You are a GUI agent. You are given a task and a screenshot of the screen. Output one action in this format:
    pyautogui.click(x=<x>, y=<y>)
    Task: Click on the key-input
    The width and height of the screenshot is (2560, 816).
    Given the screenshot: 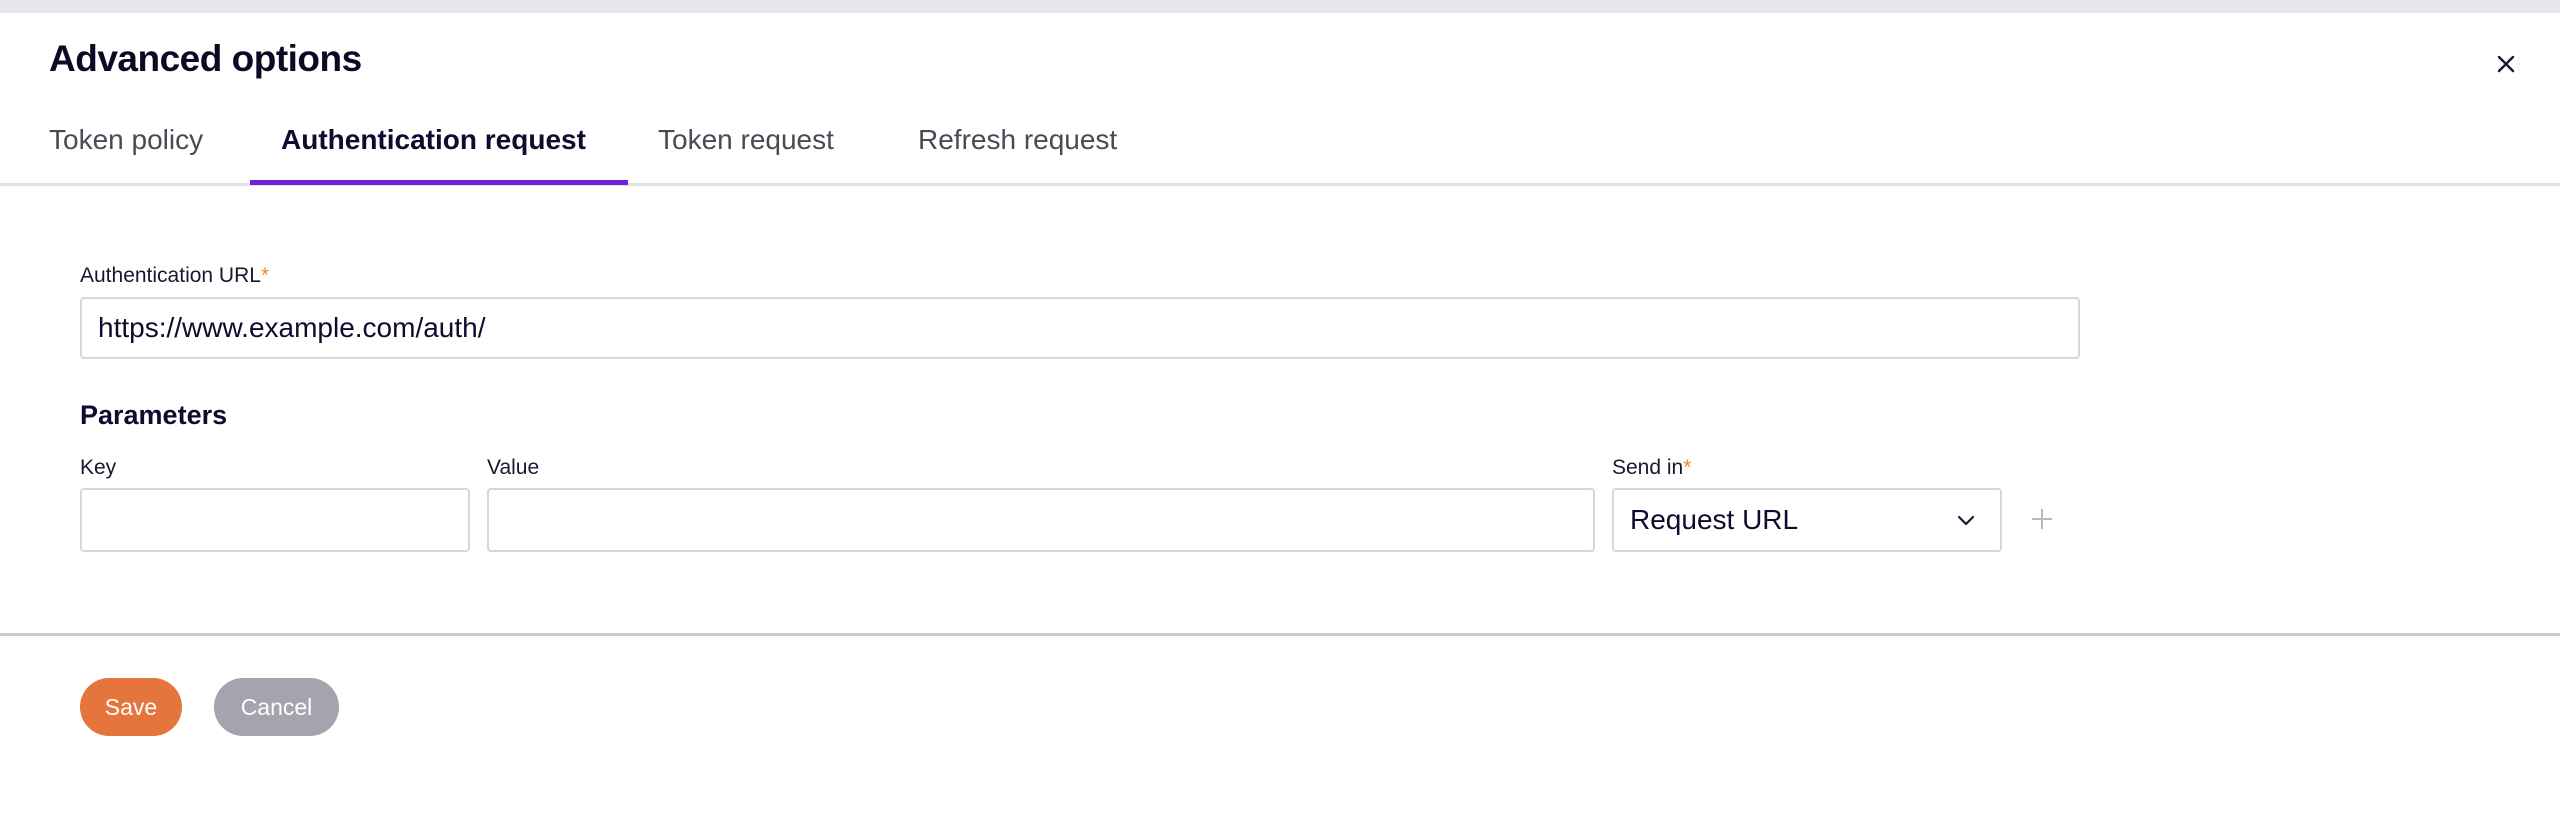 What is the action you would take?
    pyautogui.click(x=275, y=520)
    